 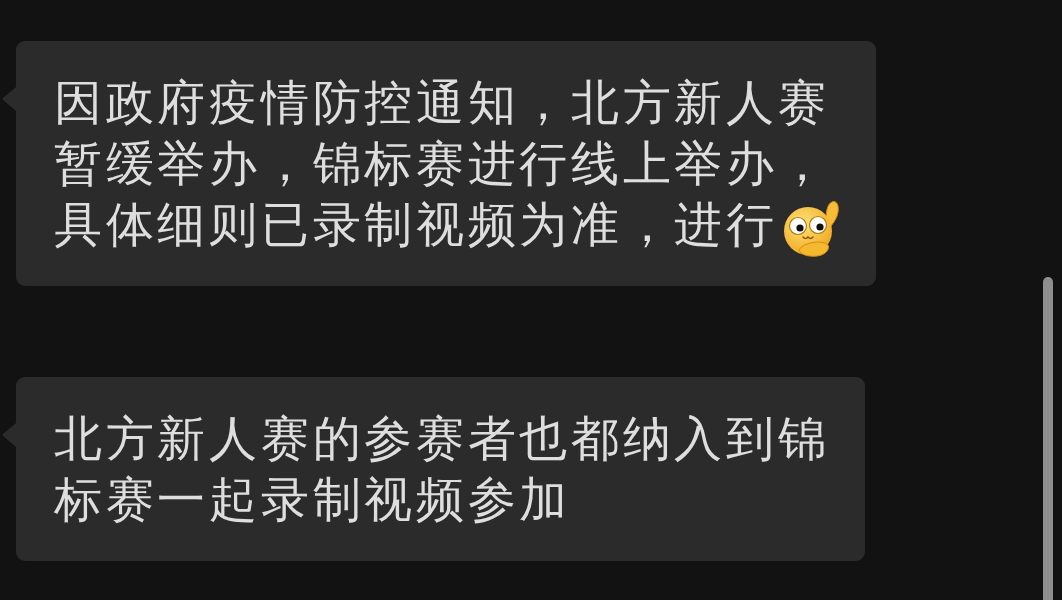 What do you see at coordinates (442, 102) in the screenshot?
I see `message-text: 因政府疫情防控通知，北方新人赛` at bounding box center [442, 102].